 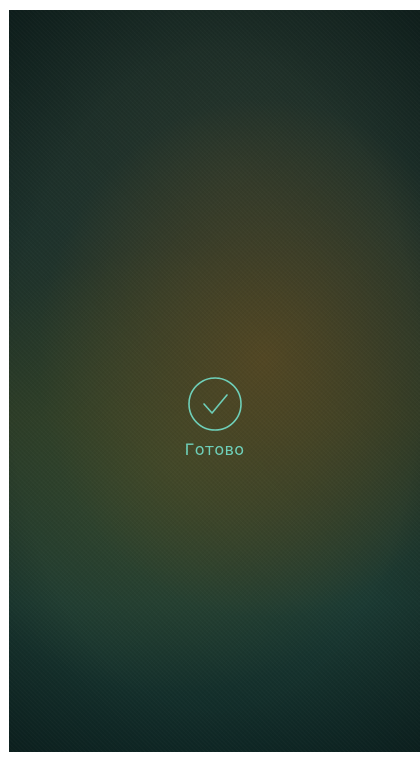 What do you see at coordinates (214, 449) in the screenshot?
I see `done-label: Готово` at bounding box center [214, 449].